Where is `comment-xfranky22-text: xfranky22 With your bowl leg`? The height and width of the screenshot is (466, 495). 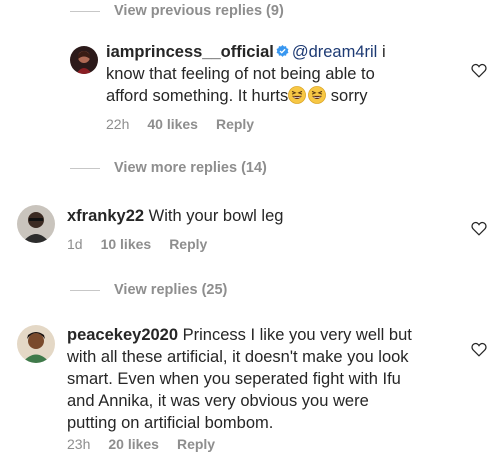
comment-xfranky22-text: xfranky22 With your bowl leg is located at coordinates (262, 216).